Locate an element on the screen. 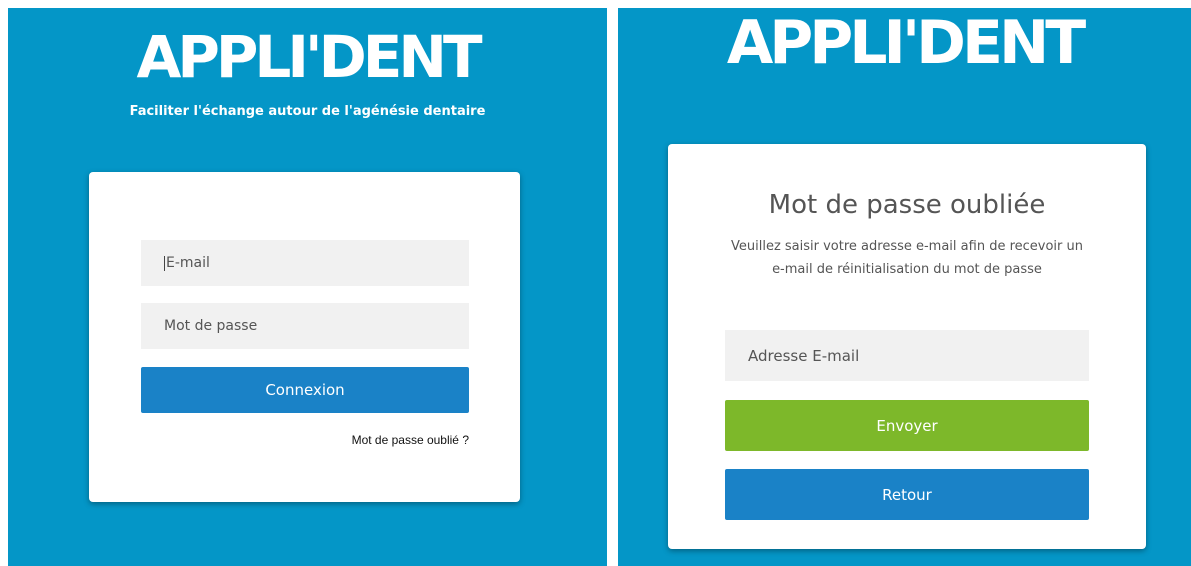  reset-email-placeholder: Adresse E-mail is located at coordinates (804, 355).